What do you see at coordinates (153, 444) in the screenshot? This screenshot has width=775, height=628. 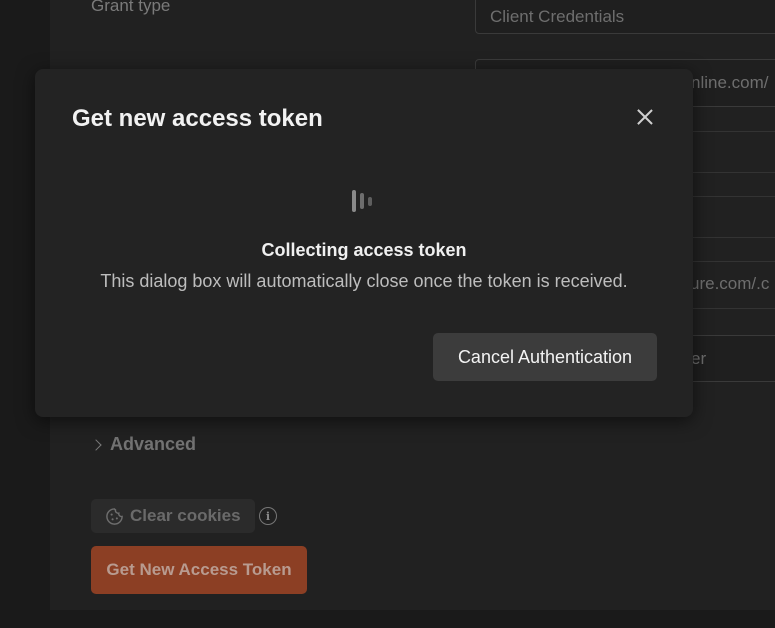 I see `advanced-label: Advanced` at bounding box center [153, 444].